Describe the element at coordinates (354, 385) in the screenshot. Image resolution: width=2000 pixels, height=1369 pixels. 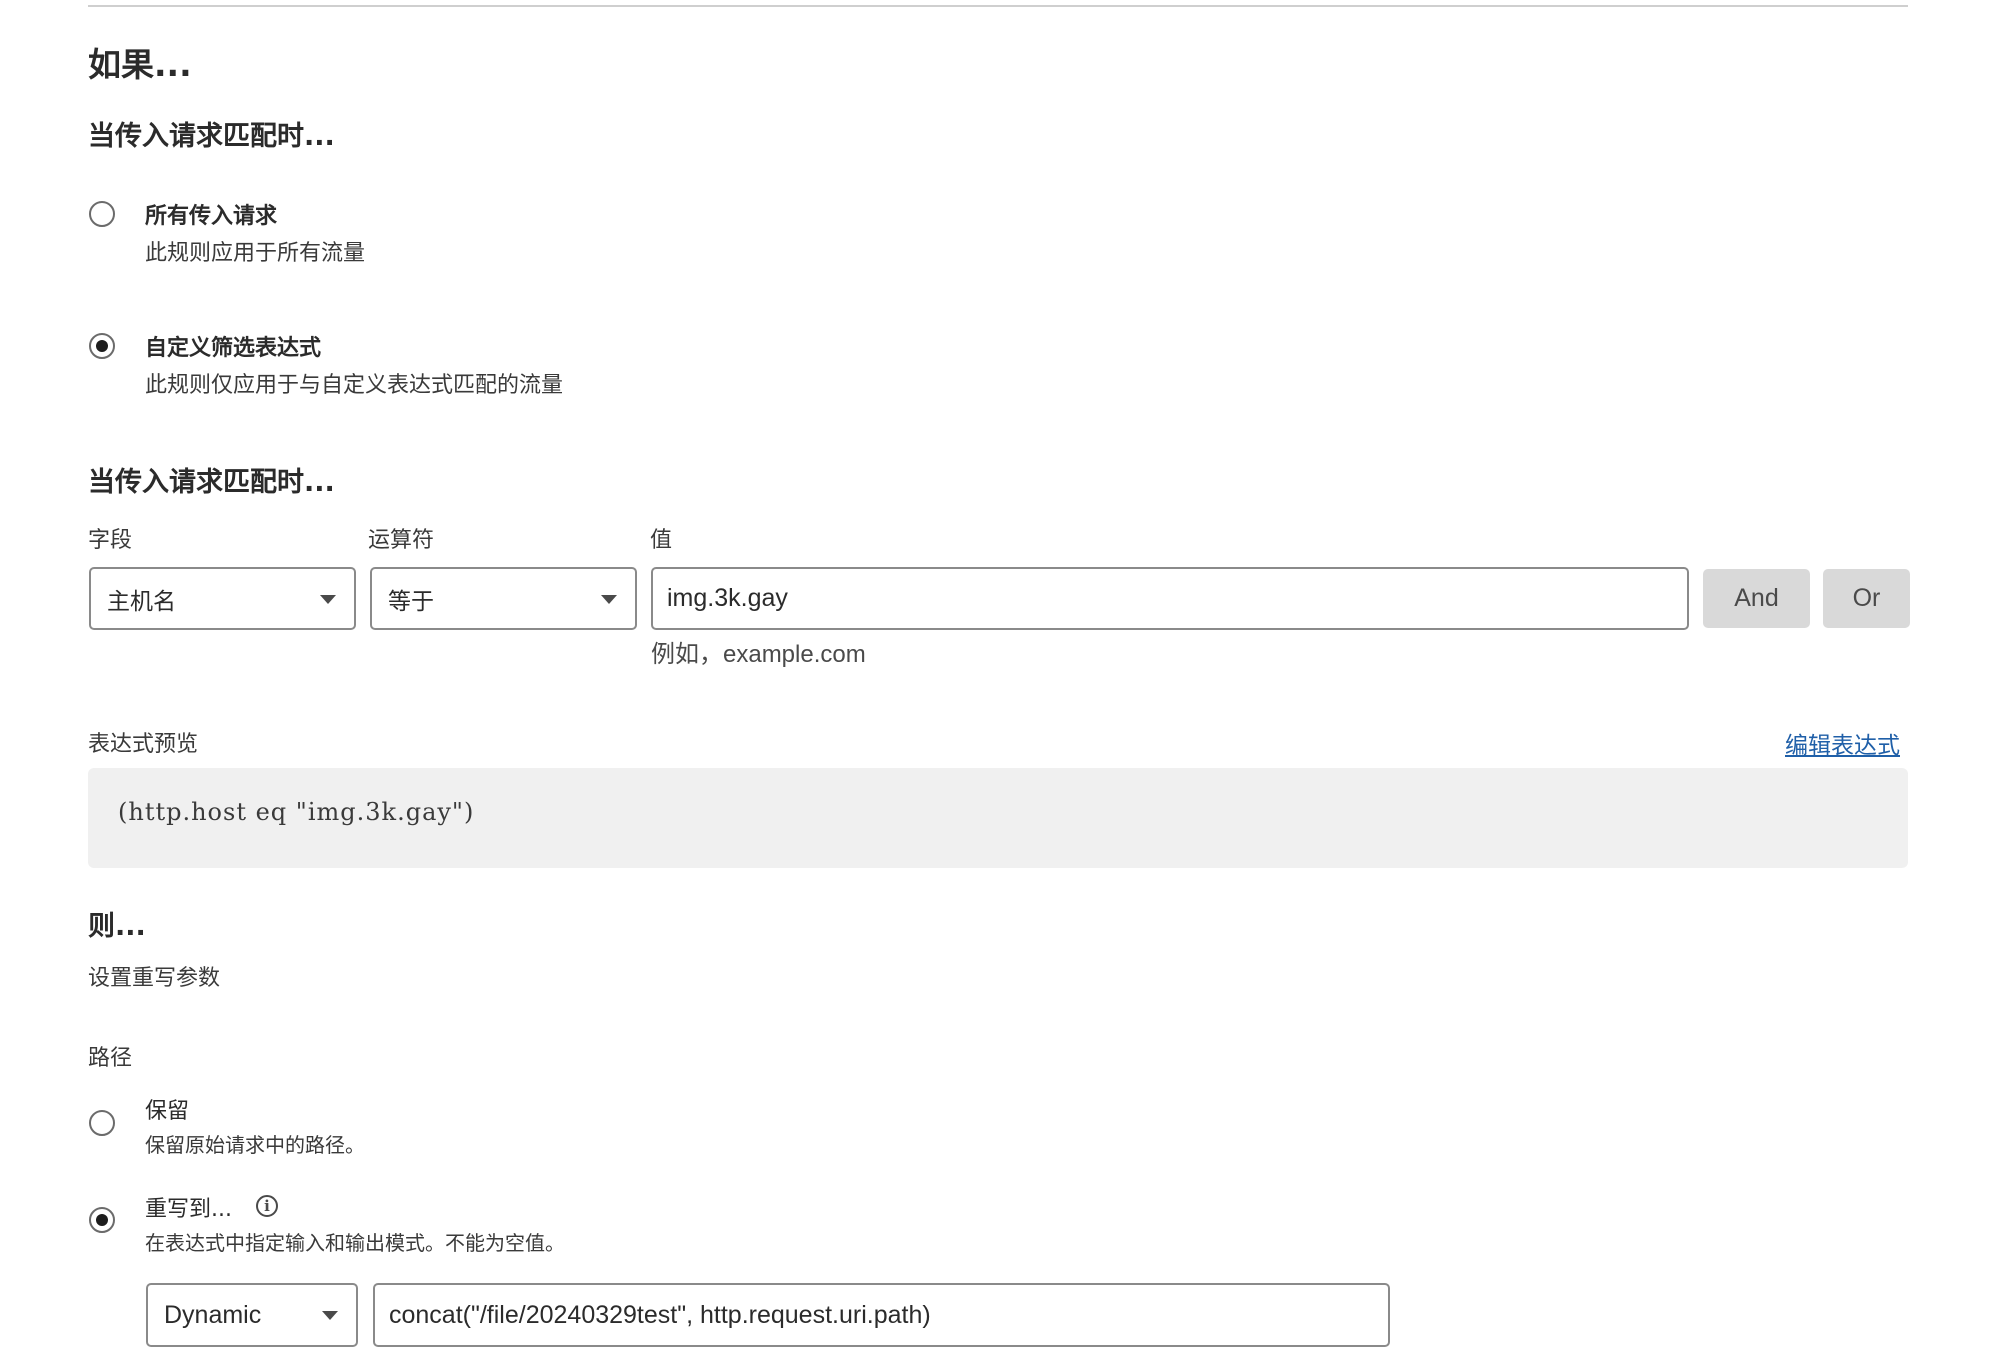
I see `option-custom-filter-desc: 此规则仅应用于与自定义表达式匹配的流量` at that location.